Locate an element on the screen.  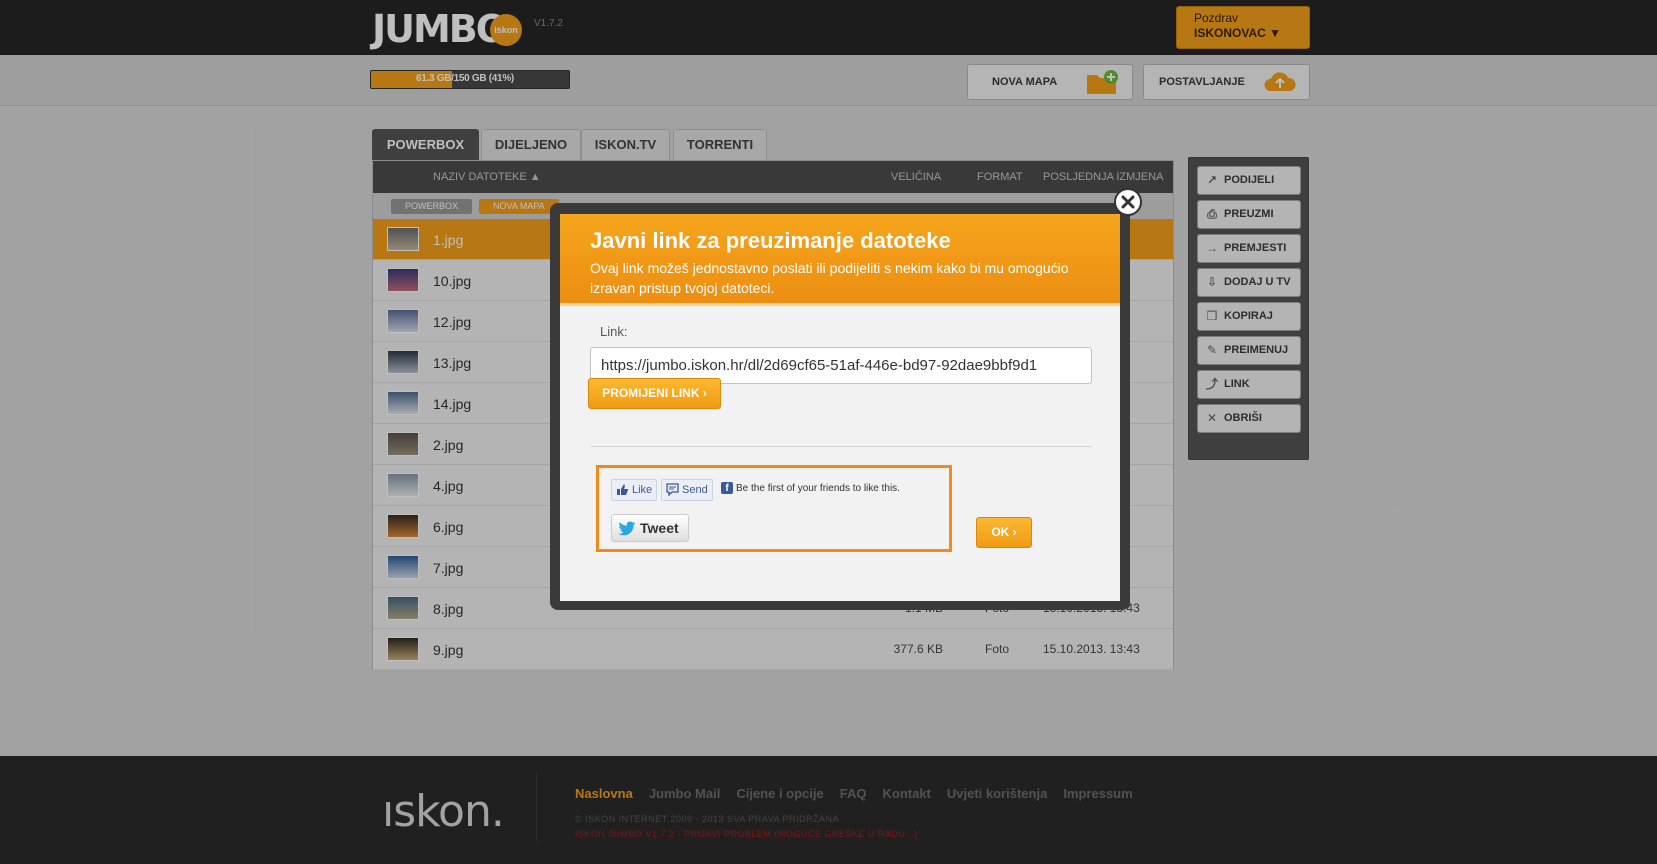
link-label: Link: is located at coordinates (614, 331).